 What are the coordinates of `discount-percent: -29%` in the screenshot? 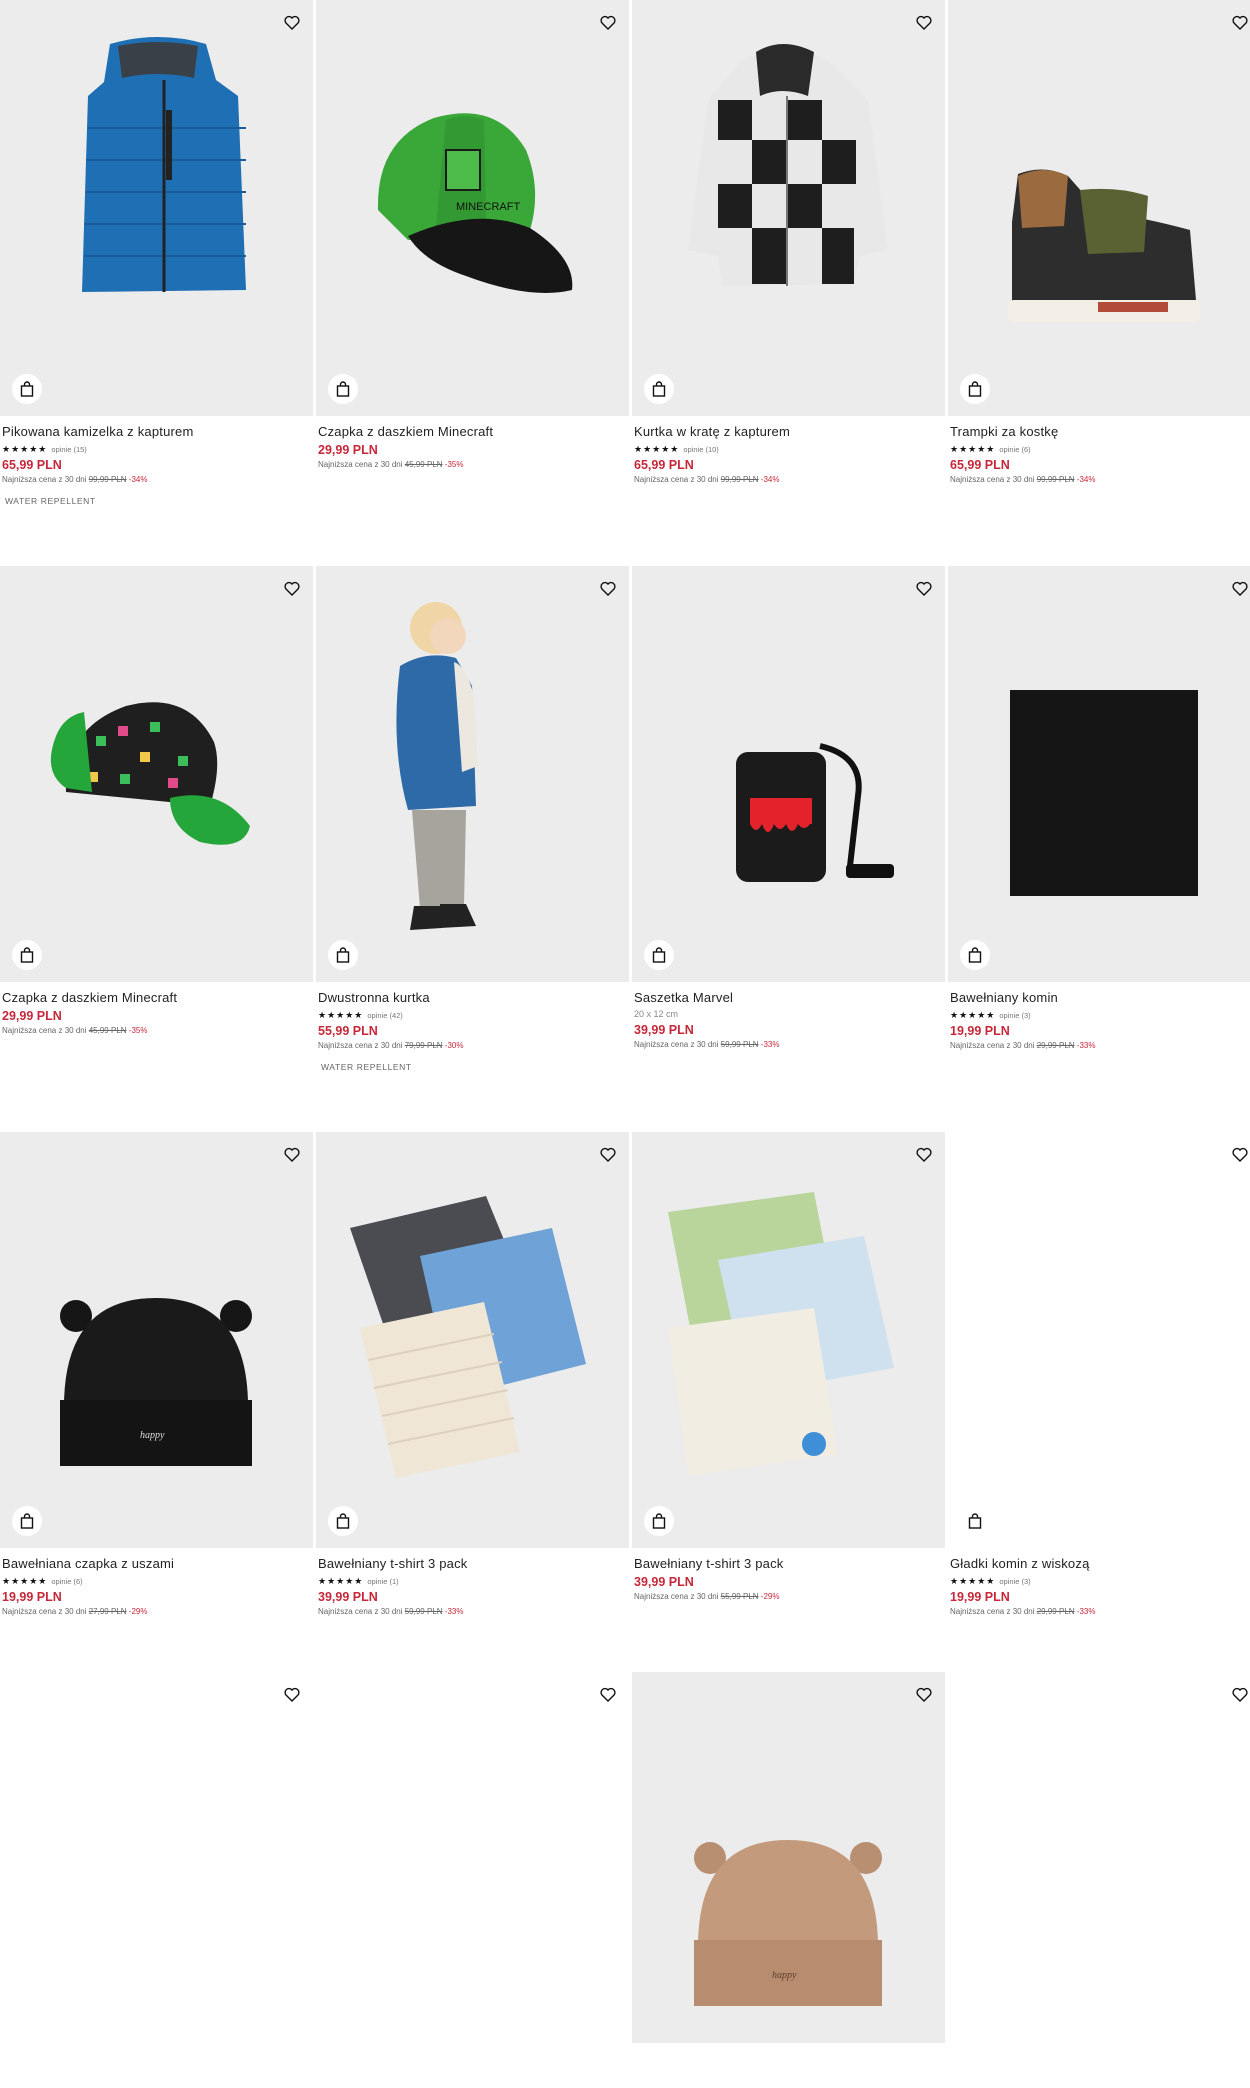 It's located at (138, 1611).